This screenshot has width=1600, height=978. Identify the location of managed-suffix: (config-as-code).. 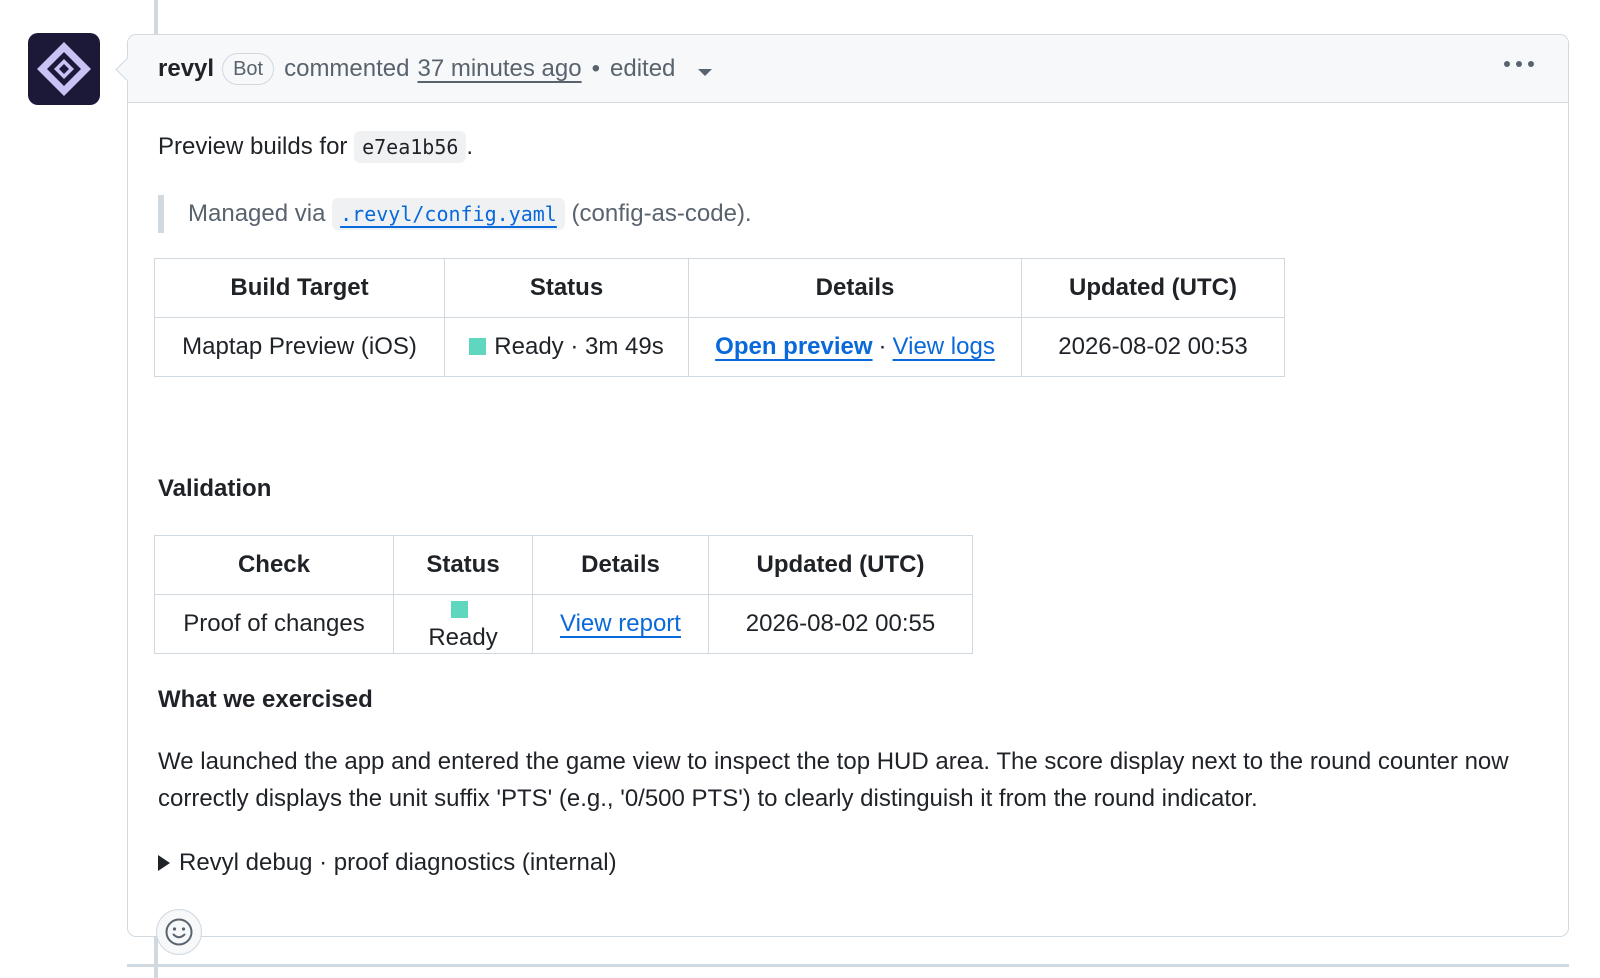
(661, 213).